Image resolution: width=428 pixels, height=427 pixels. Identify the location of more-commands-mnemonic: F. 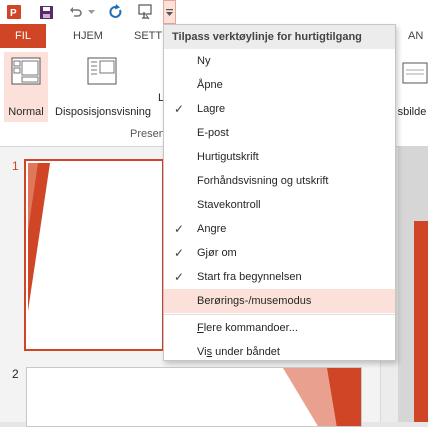
(200, 328).